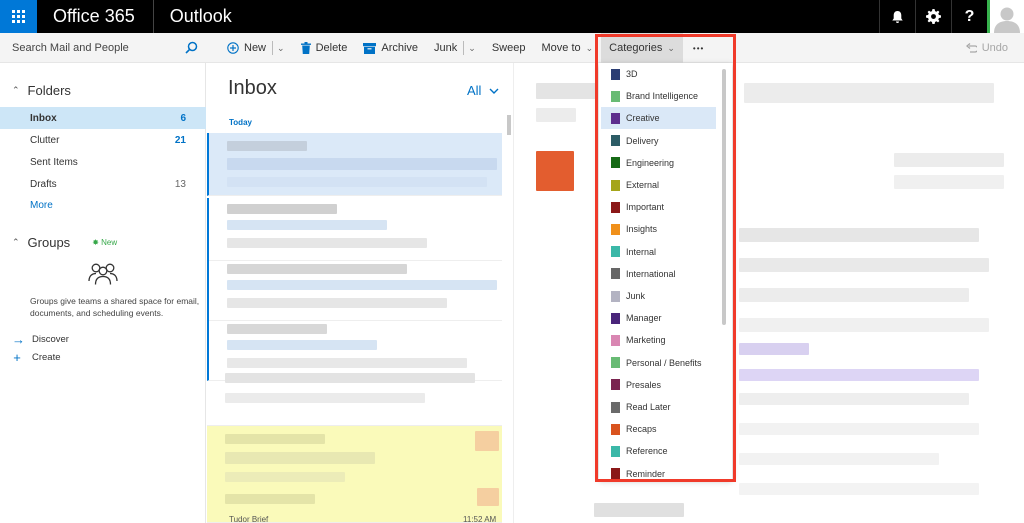  I want to click on plus-circle-icon, so click(233, 48).